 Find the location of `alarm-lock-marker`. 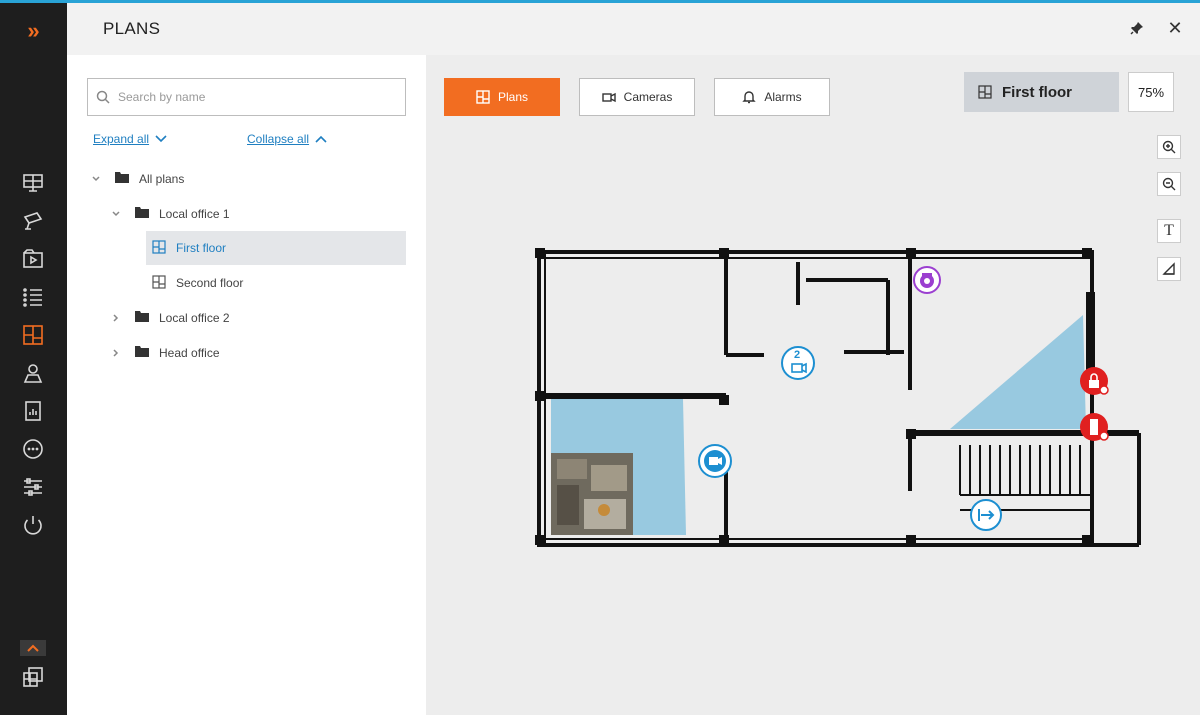

alarm-lock-marker is located at coordinates (1095, 384).